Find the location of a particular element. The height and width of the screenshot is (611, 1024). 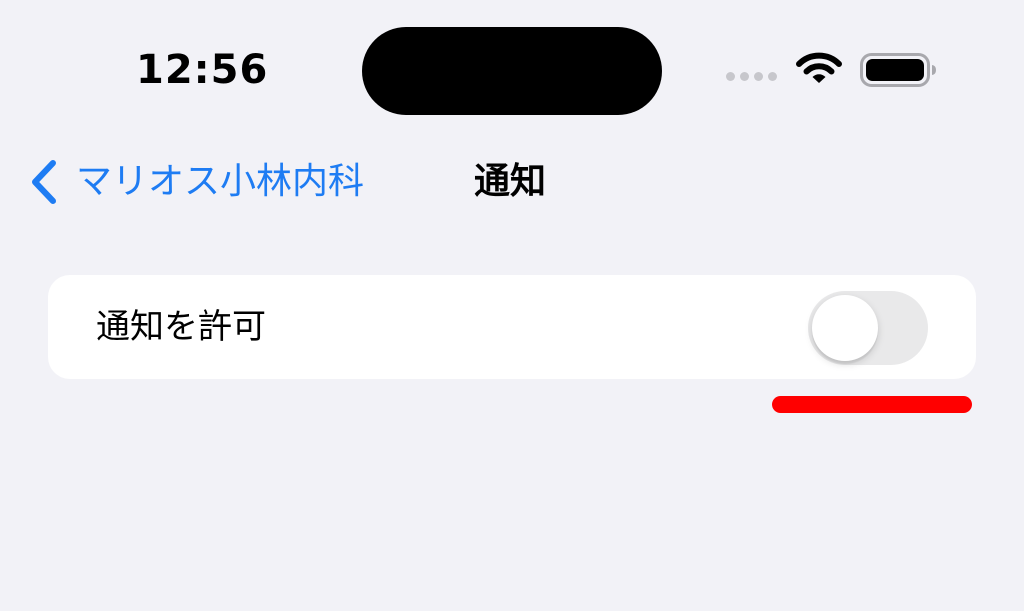

allow-notifications-label: 通知を許可 is located at coordinates (181, 327).